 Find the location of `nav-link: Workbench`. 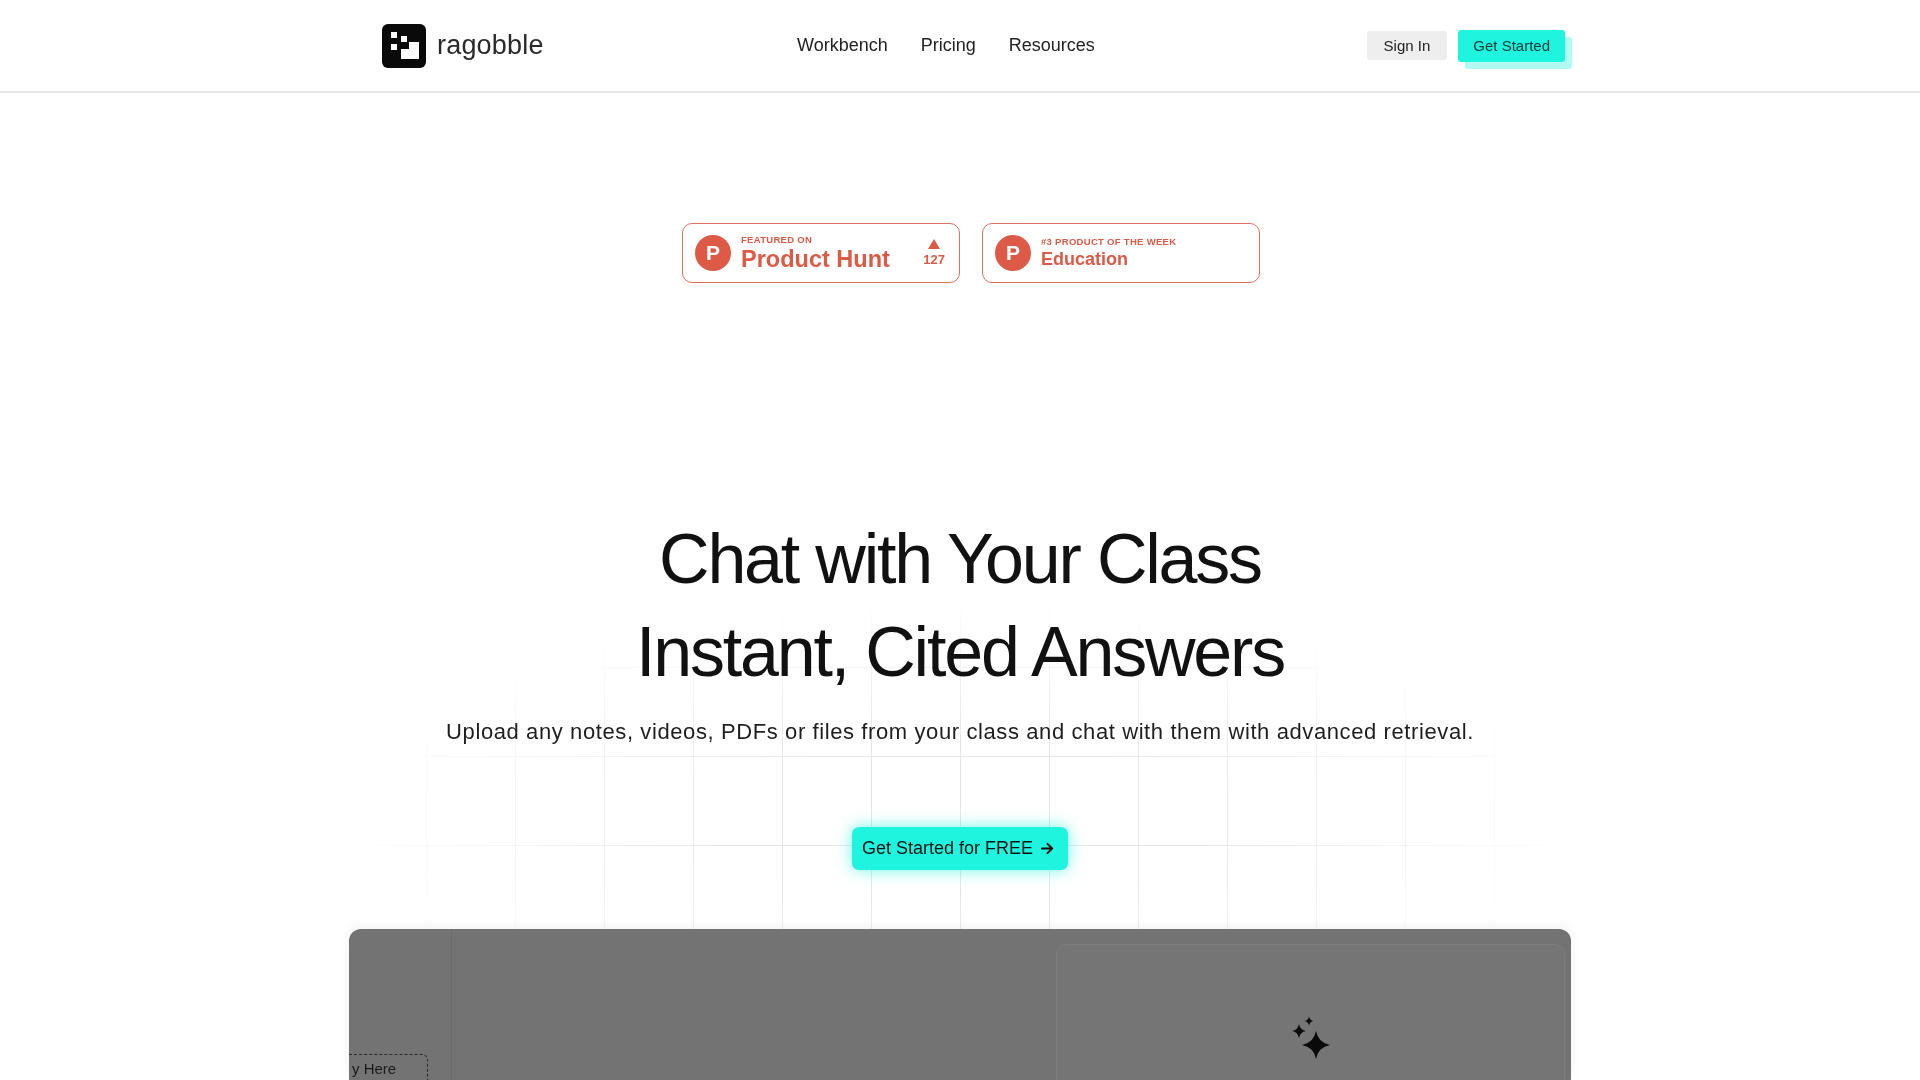

nav-link: Workbench is located at coordinates (842, 45).